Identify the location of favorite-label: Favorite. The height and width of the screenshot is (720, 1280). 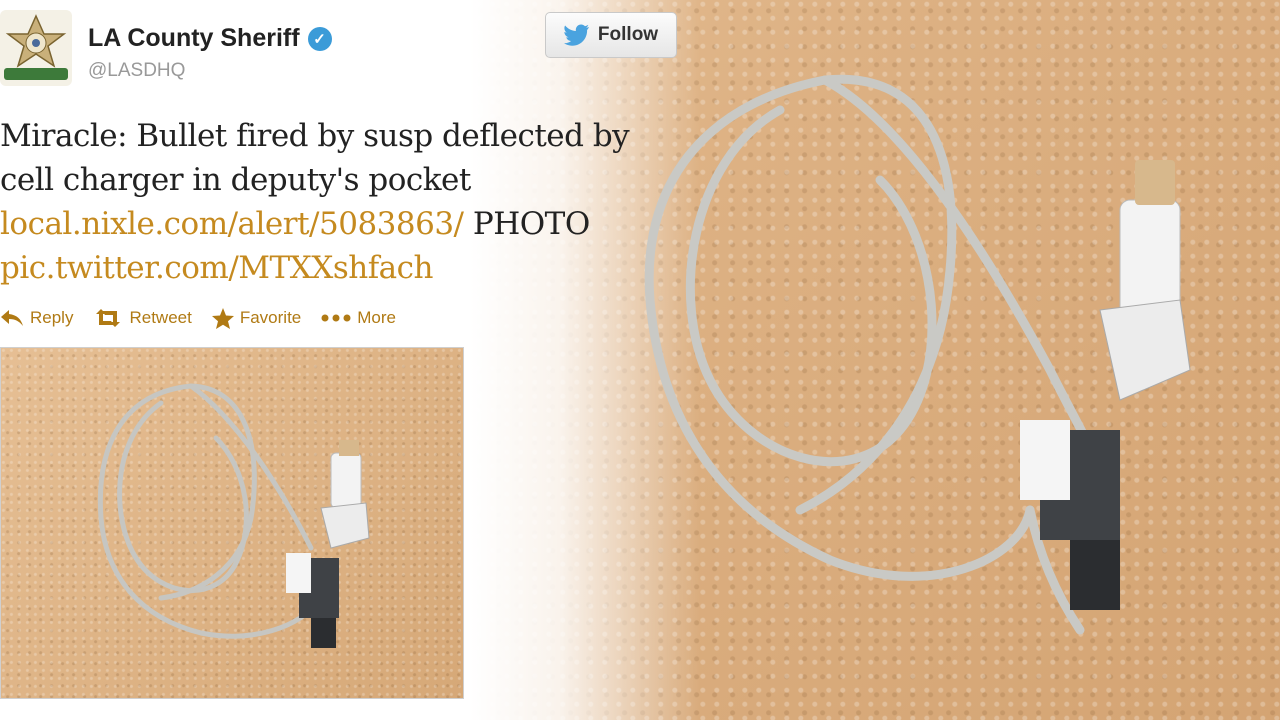
(270, 317).